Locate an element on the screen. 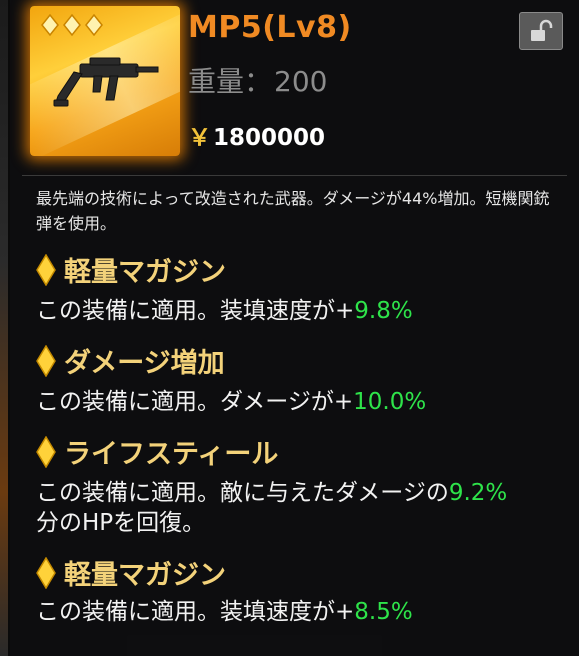 Image resolution: width=579 pixels, height=656 pixels. weight-label: 重量： is located at coordinates (230, 81).